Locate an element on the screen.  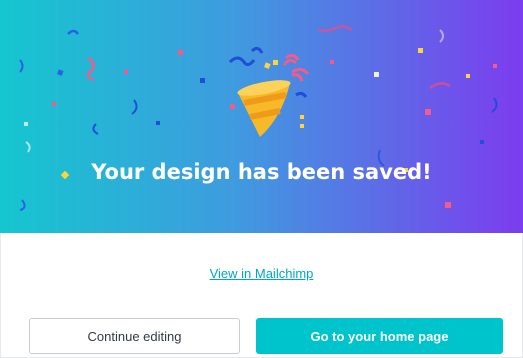
view-in-mailchimp-link: View in Mailchimp is located at coordinates (262, 273).